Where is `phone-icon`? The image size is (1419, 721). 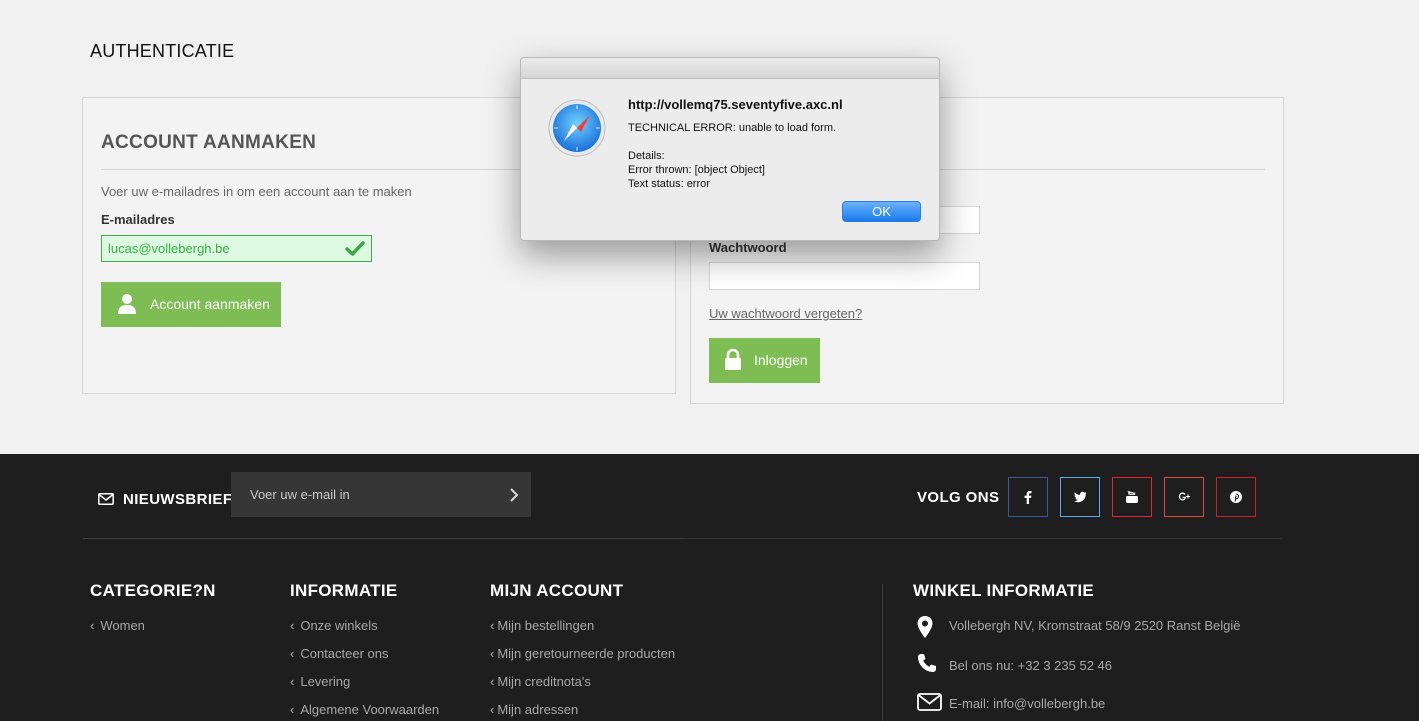
phone-icon is located at coordinates (927, 663).